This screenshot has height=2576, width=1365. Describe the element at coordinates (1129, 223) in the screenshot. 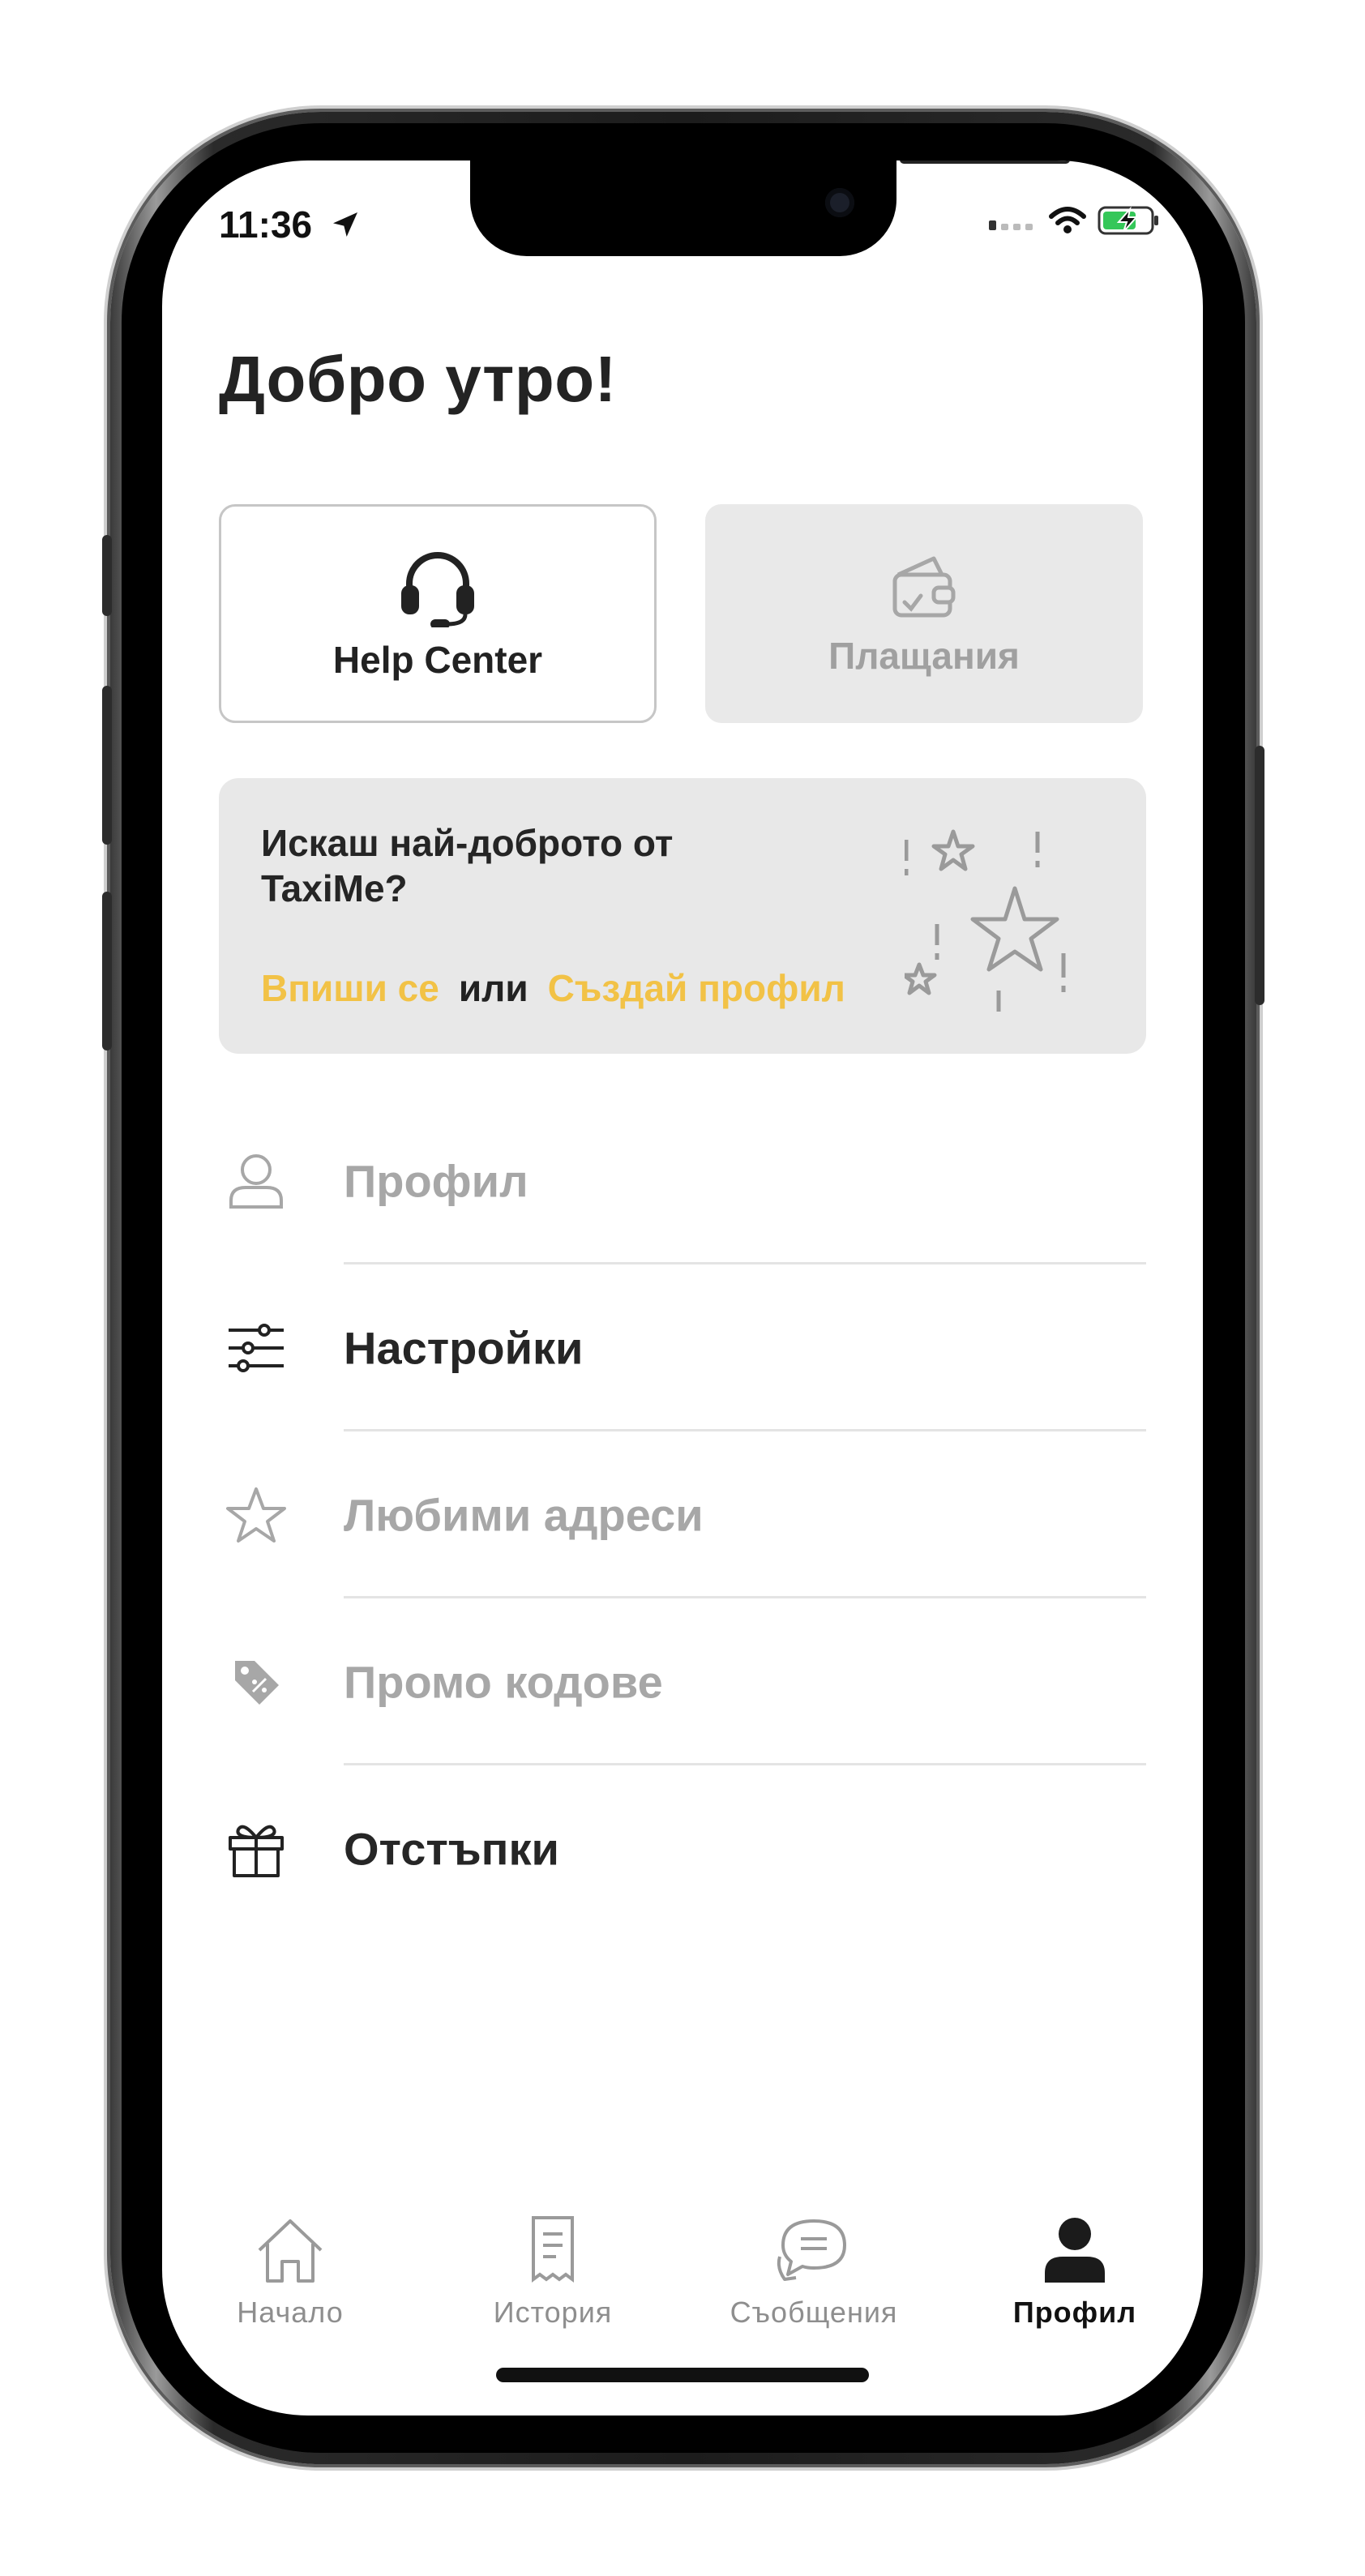

I see `battery-charging-icon` at that location.